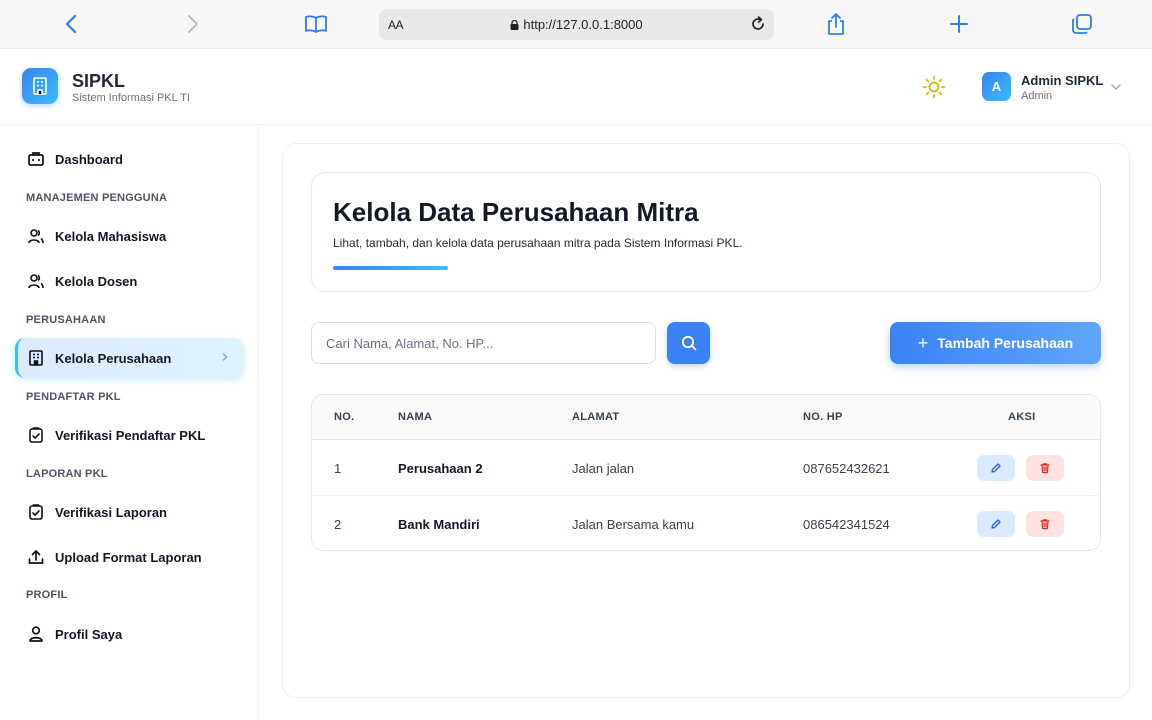 Image resolution: width=1152 pixels, height=720 pixels. I want to click on plus-icon: +, so click(923, 343).